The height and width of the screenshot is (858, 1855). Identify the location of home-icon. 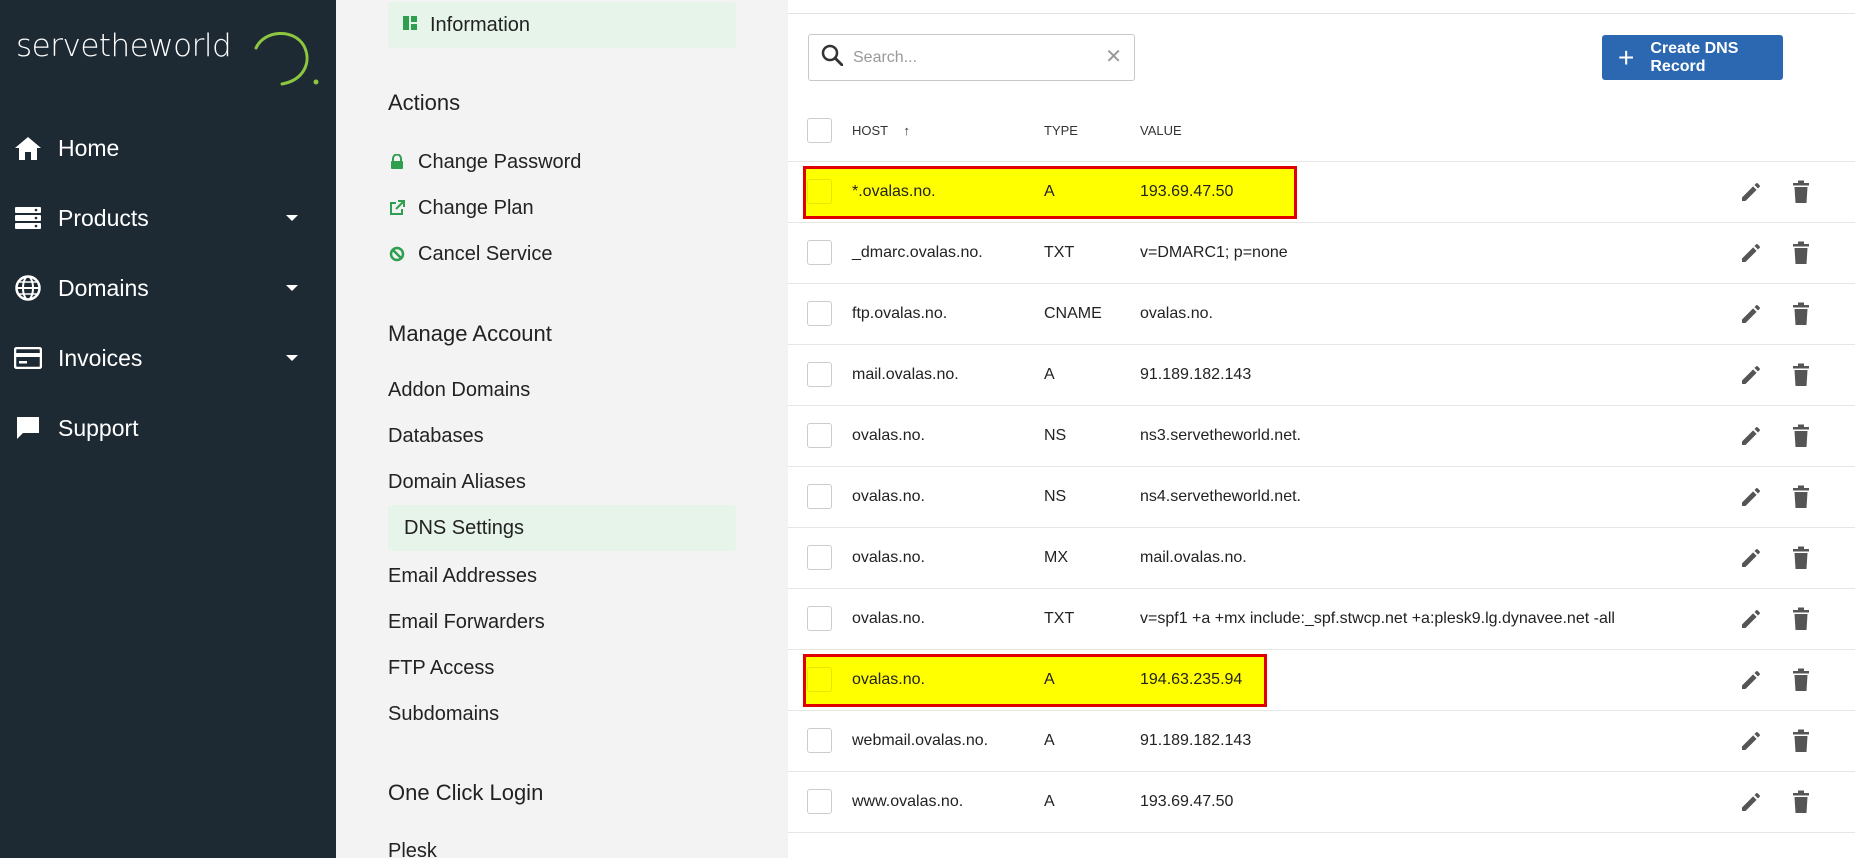
(28, 148).